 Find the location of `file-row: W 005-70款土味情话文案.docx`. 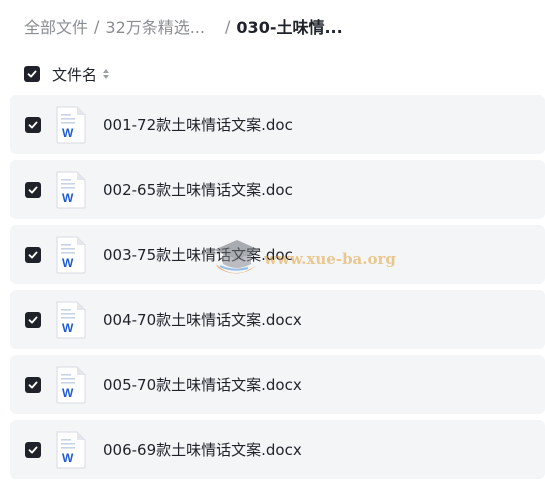

file-row: W 005-70款土味情话文案.docx is located at coordinates (277, 384).